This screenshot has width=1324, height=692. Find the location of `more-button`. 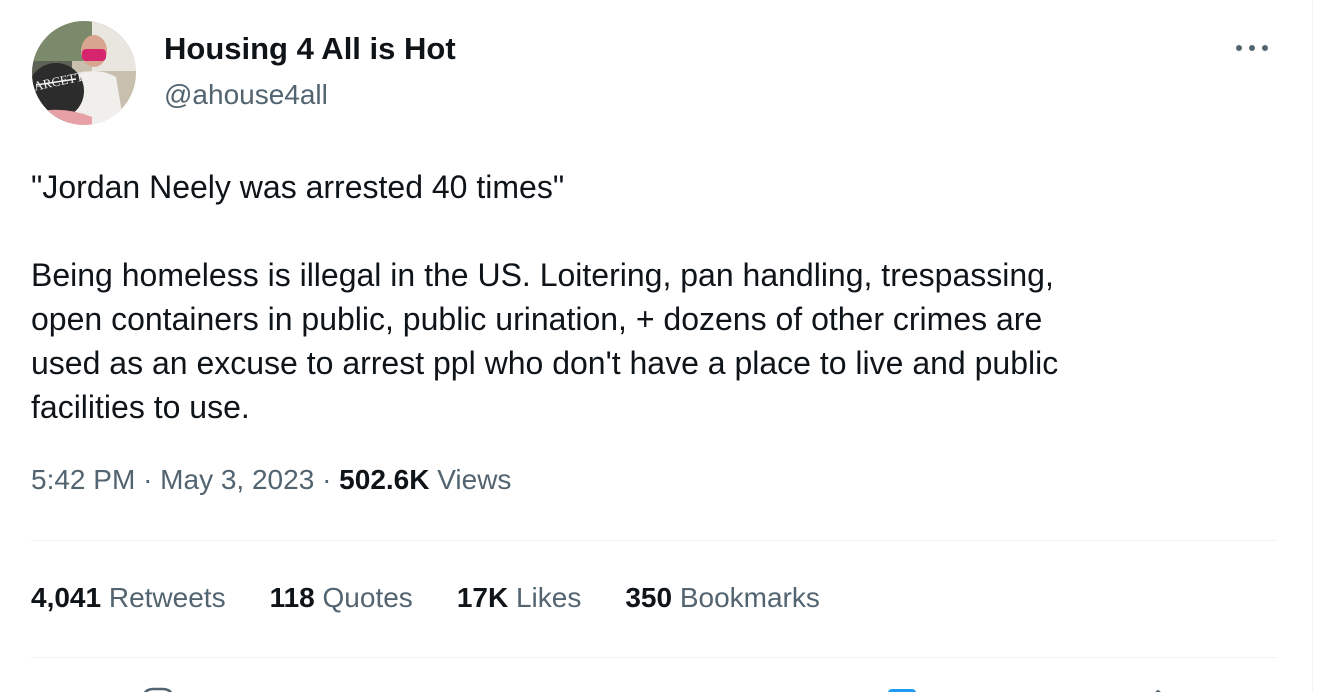

more-button is located at coordinates (1252, 48).